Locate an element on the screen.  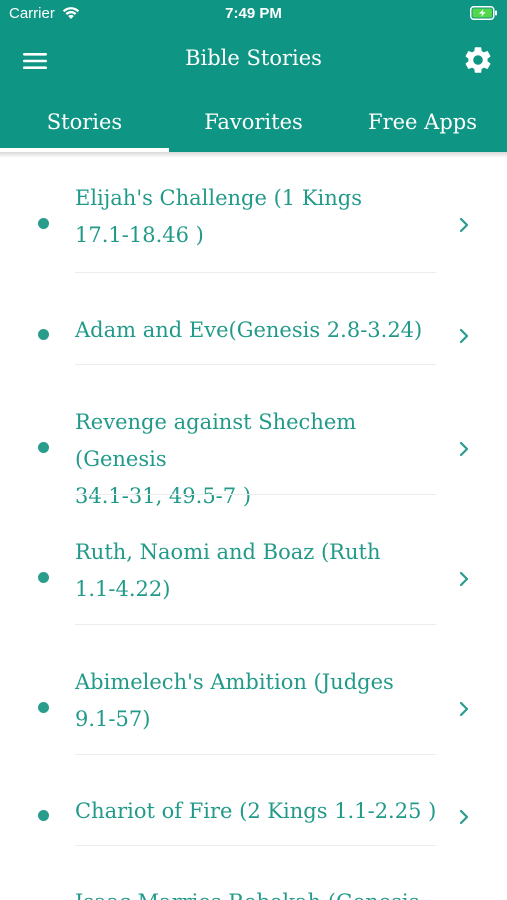
story-title: Adam and Eve(Genesis 2.8-3.24) is located at coordinates (260, 330).